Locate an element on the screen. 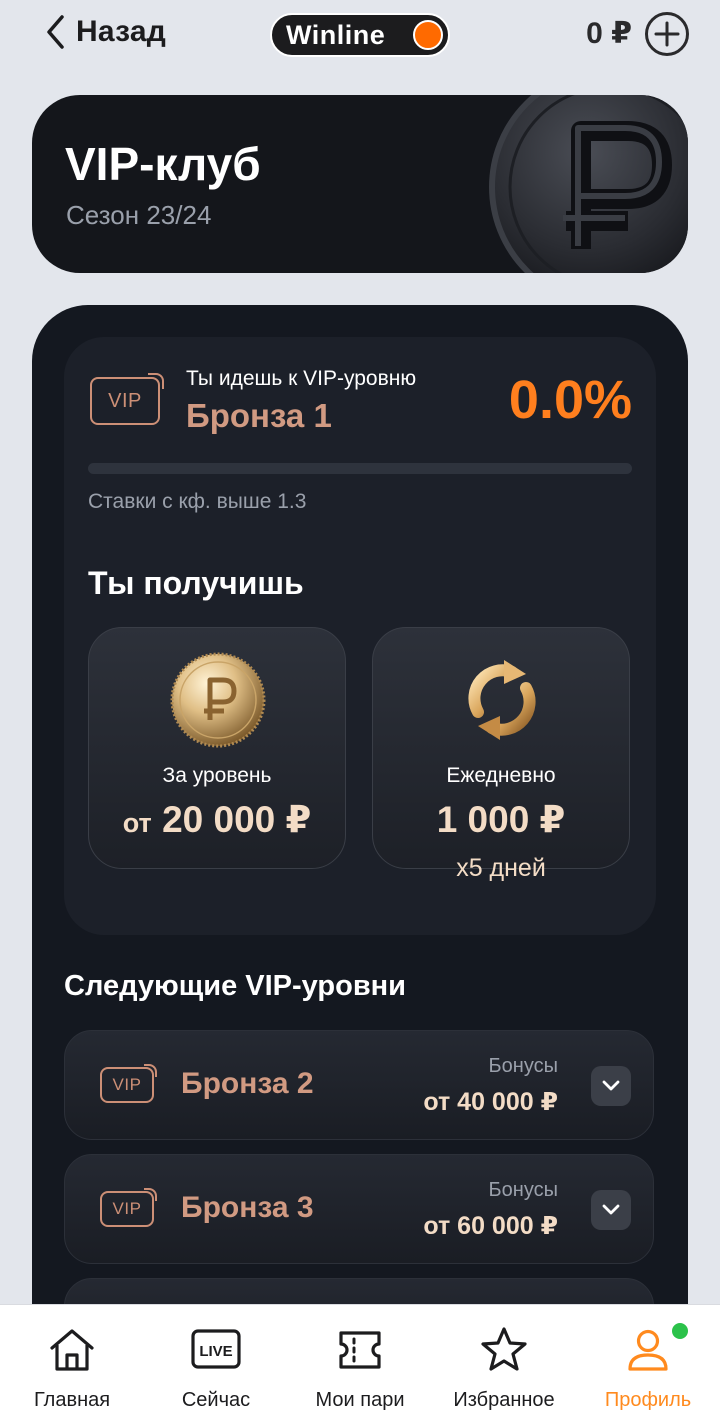 This screenshot has width=720, height=1422. back-label: Назад is located at coordinates (121, 31).